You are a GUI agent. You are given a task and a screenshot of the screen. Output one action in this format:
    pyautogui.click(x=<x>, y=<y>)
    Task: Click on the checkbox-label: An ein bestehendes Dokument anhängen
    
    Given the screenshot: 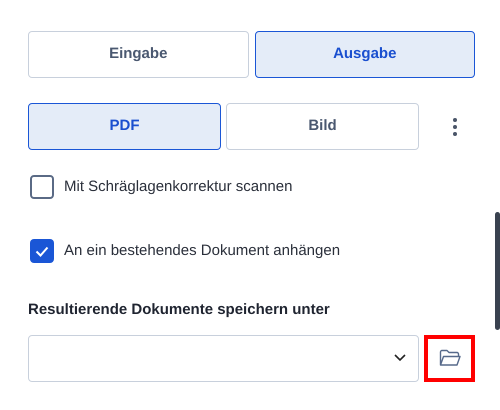 What is the action you would take?
    pyautogui.click(x=202, y=250)
    